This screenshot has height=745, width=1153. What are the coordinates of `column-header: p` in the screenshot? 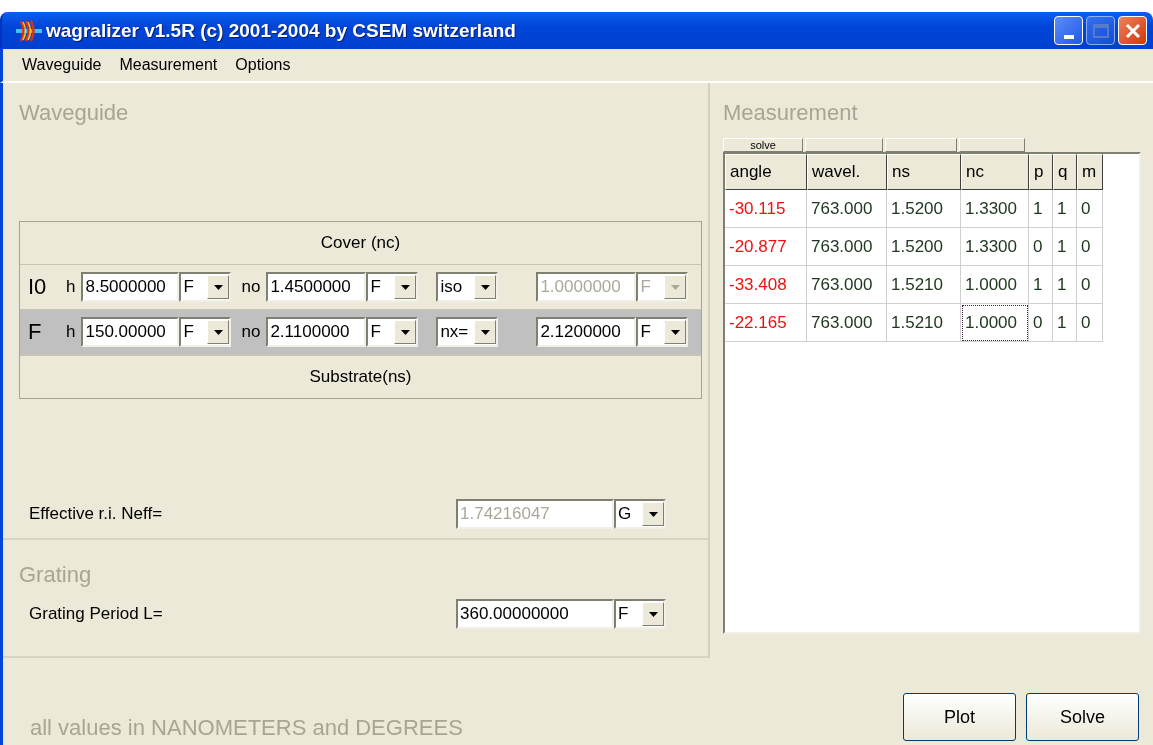 It's located at (1041, 172).